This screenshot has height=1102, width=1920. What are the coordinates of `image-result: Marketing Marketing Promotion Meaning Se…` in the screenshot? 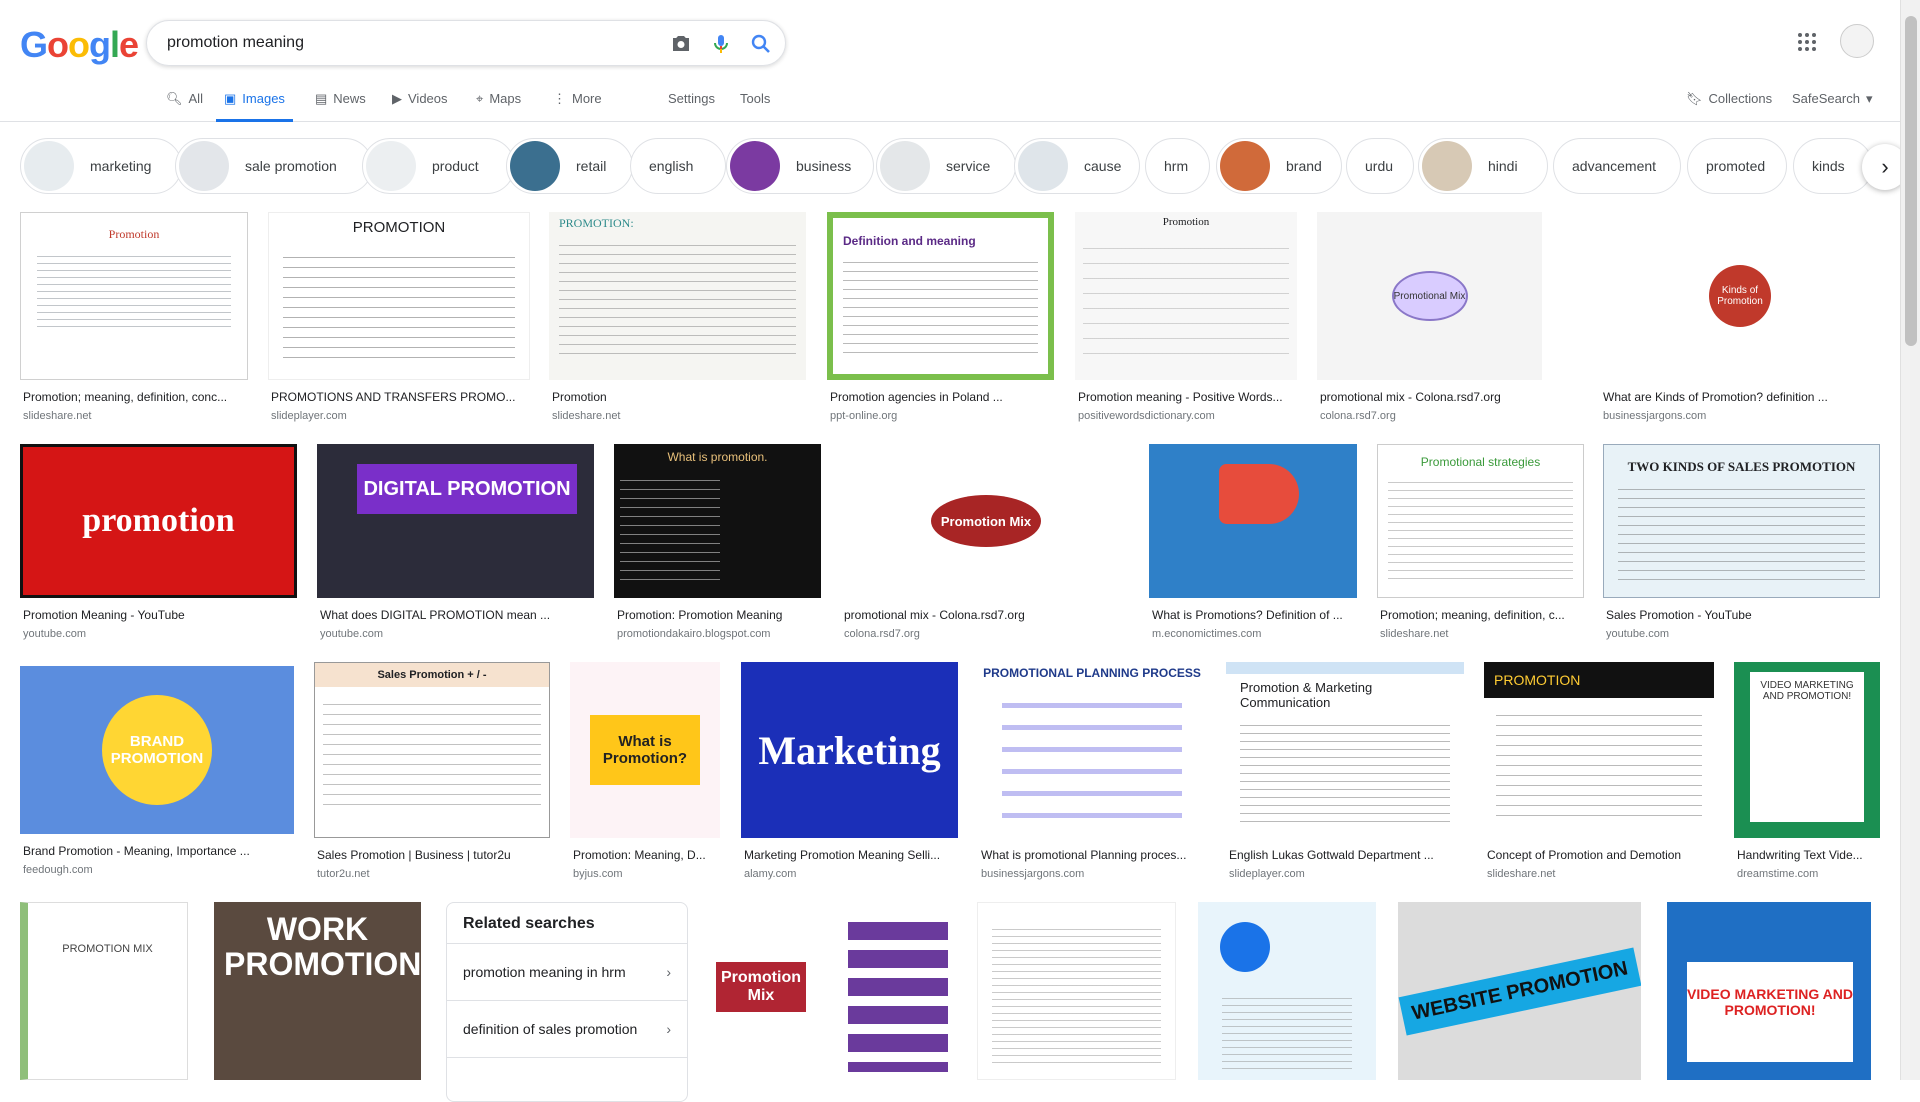 It's located at (849, 771).